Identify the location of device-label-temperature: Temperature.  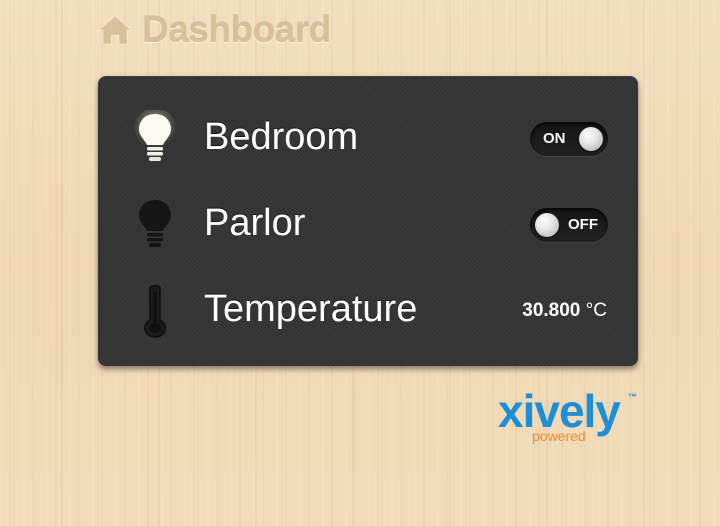
(311, 309).